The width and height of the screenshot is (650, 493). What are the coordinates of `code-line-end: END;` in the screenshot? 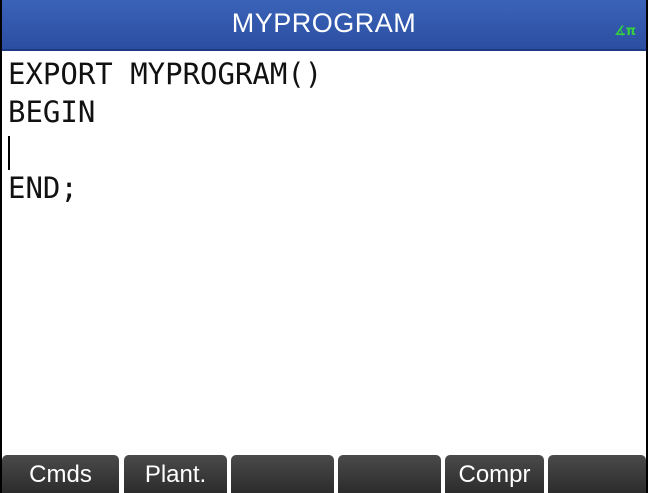 It's located at (324, 188).